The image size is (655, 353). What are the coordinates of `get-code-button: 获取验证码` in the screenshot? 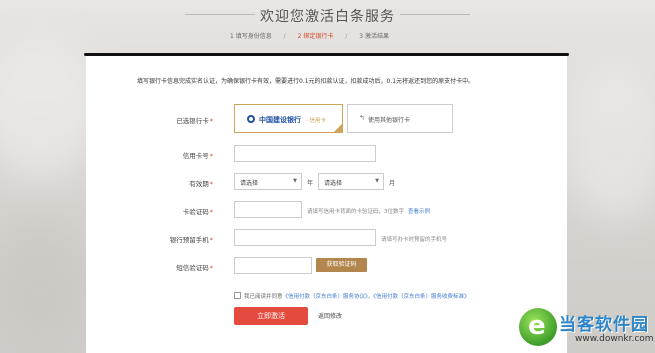 It's located at (341, 265).